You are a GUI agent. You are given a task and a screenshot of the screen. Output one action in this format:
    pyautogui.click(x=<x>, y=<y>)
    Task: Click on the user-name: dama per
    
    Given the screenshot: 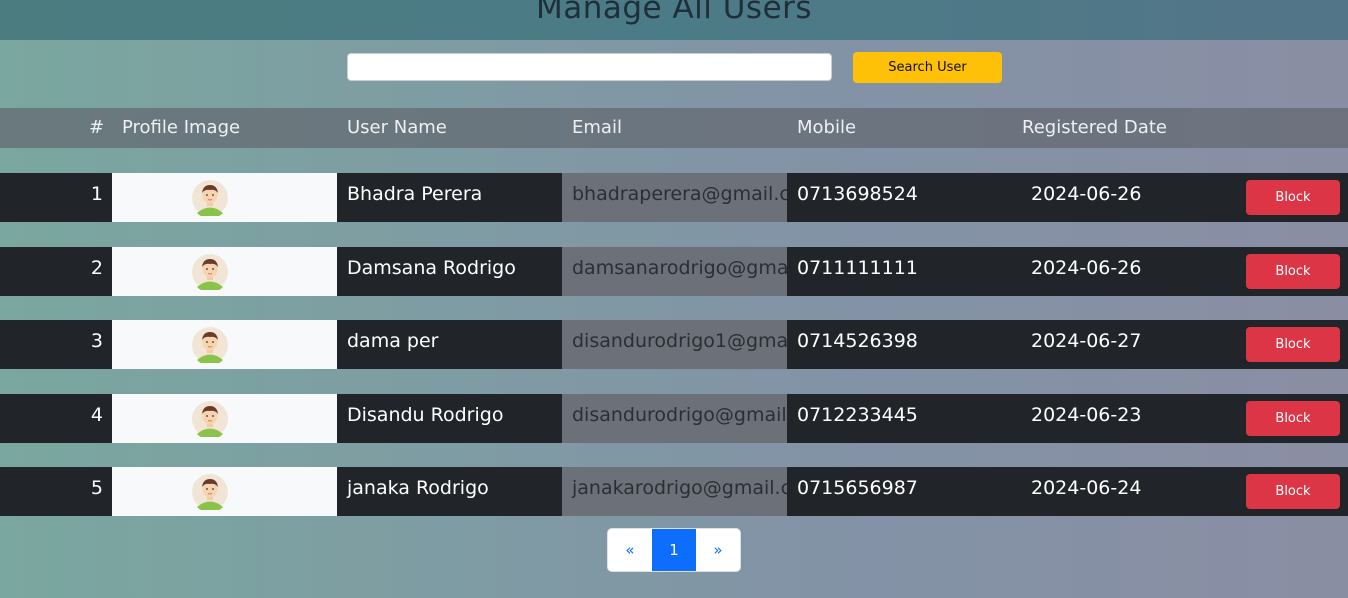 What is the action you would take?
    pyautogui.click(x=393, y=341)
    